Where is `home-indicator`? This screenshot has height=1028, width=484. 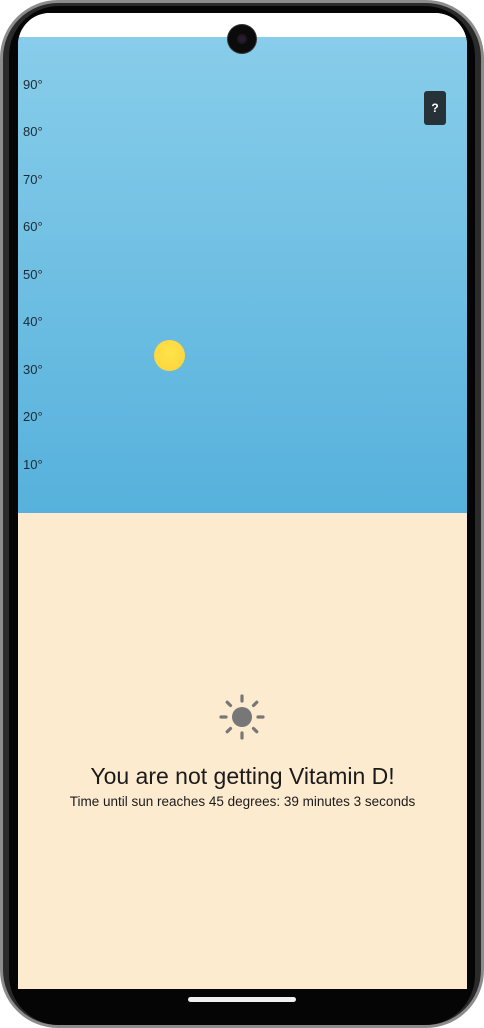 home-indicator is located at coordinates (242, 999).